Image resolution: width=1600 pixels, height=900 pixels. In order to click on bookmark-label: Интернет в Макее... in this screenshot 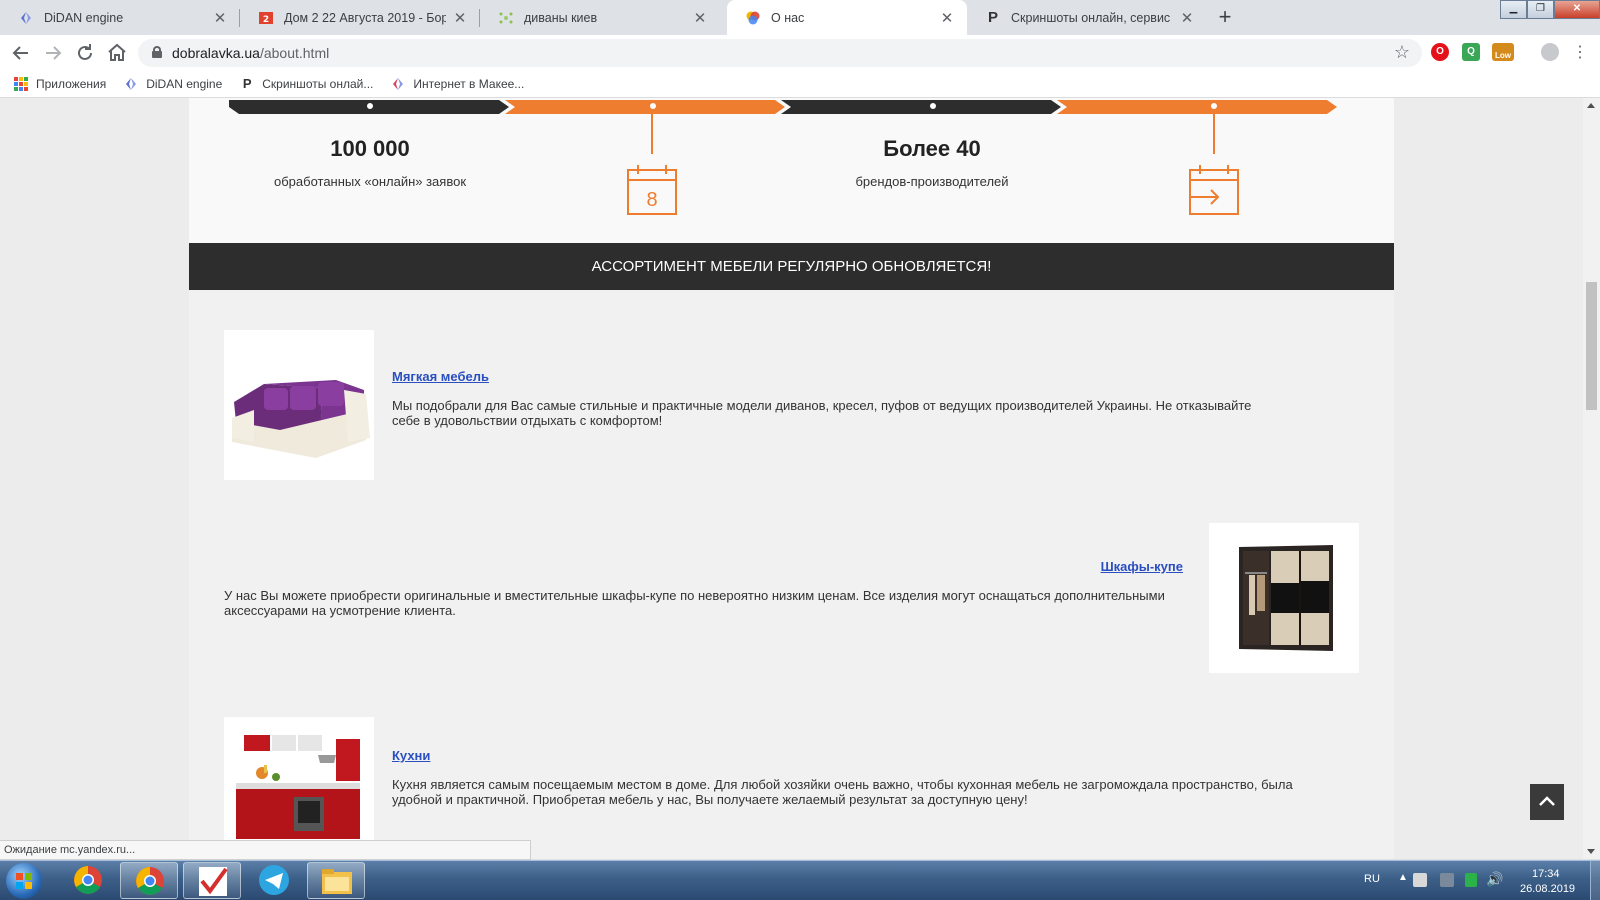, I will do `click(469, 83)`.